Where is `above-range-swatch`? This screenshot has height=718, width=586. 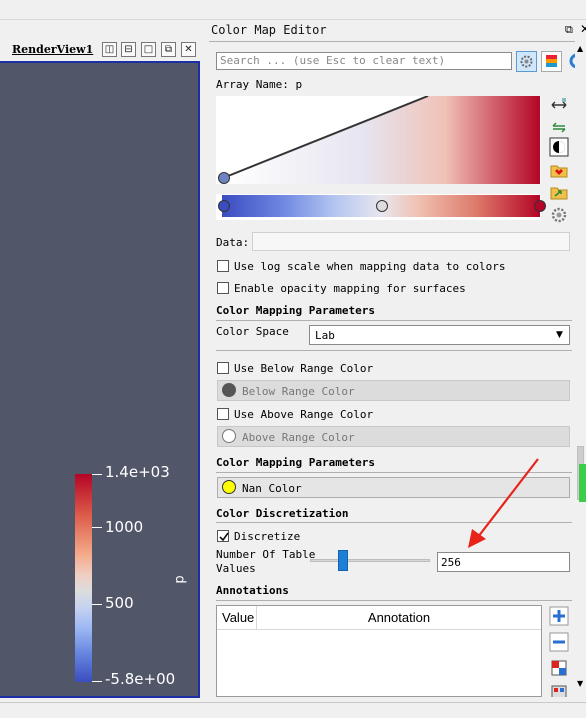
above-range-swatch is located at coordinates (229, 436).